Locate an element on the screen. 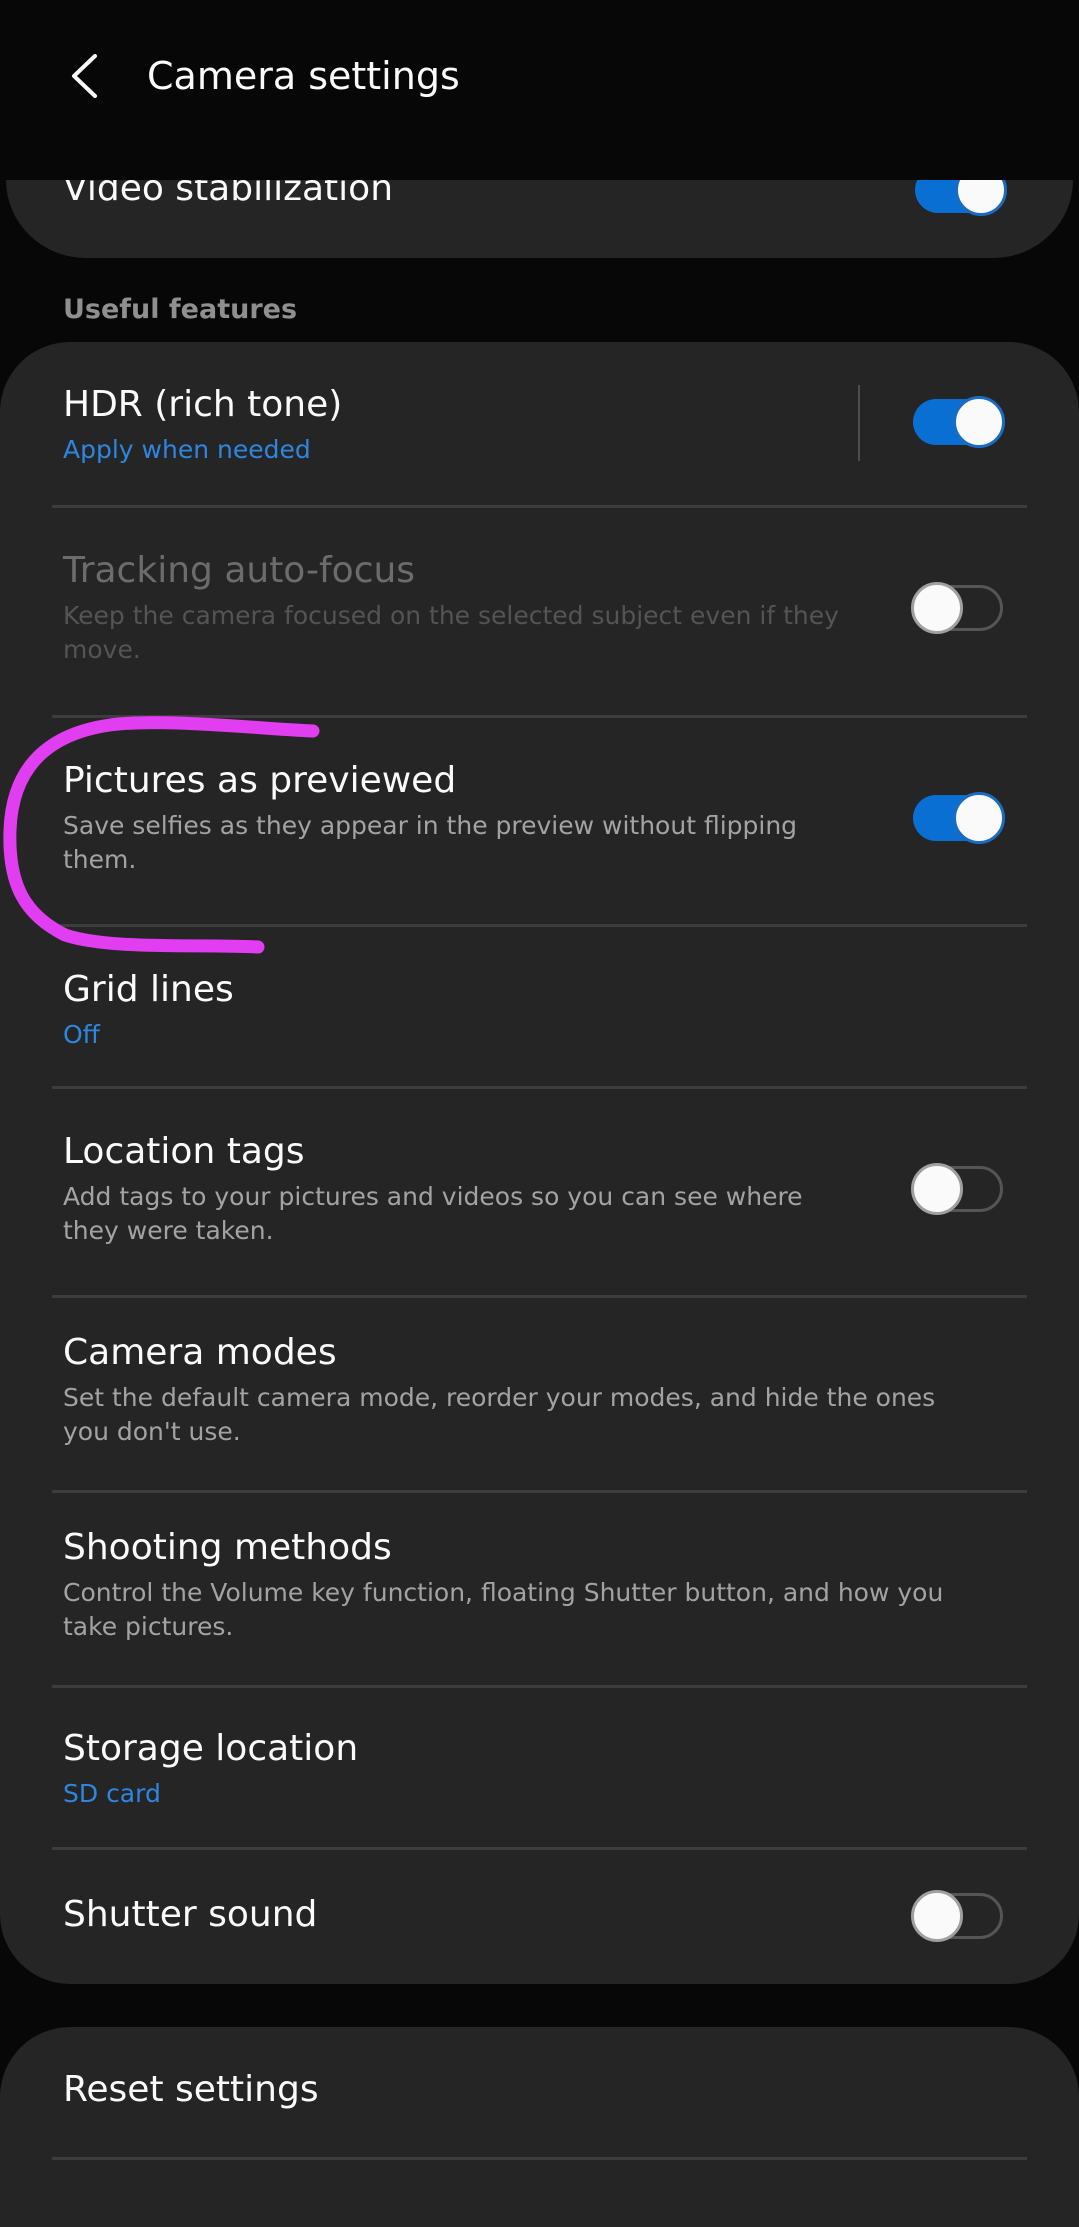 The height and width of the screenshot is (2227, 1079). section-header-useful-features: Useful features is located at coordinates (180, 309).